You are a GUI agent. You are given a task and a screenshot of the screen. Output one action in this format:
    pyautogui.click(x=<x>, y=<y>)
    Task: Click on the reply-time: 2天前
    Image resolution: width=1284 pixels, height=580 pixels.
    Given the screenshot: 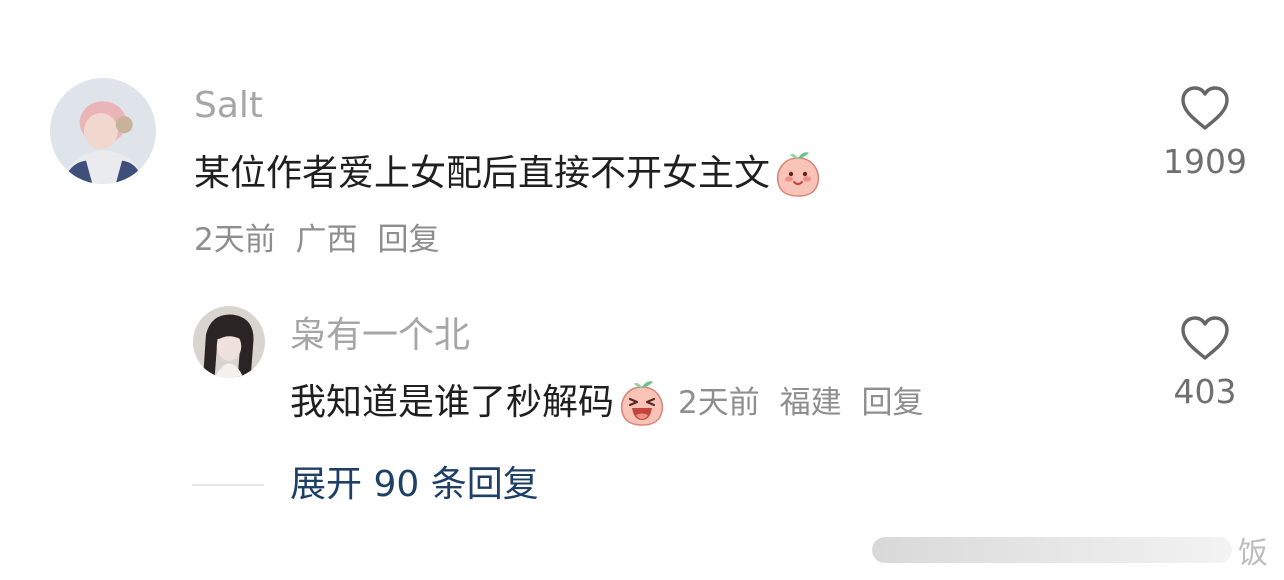 What is the action you would take?
    pyautogui.click(x=719, y=403)
    